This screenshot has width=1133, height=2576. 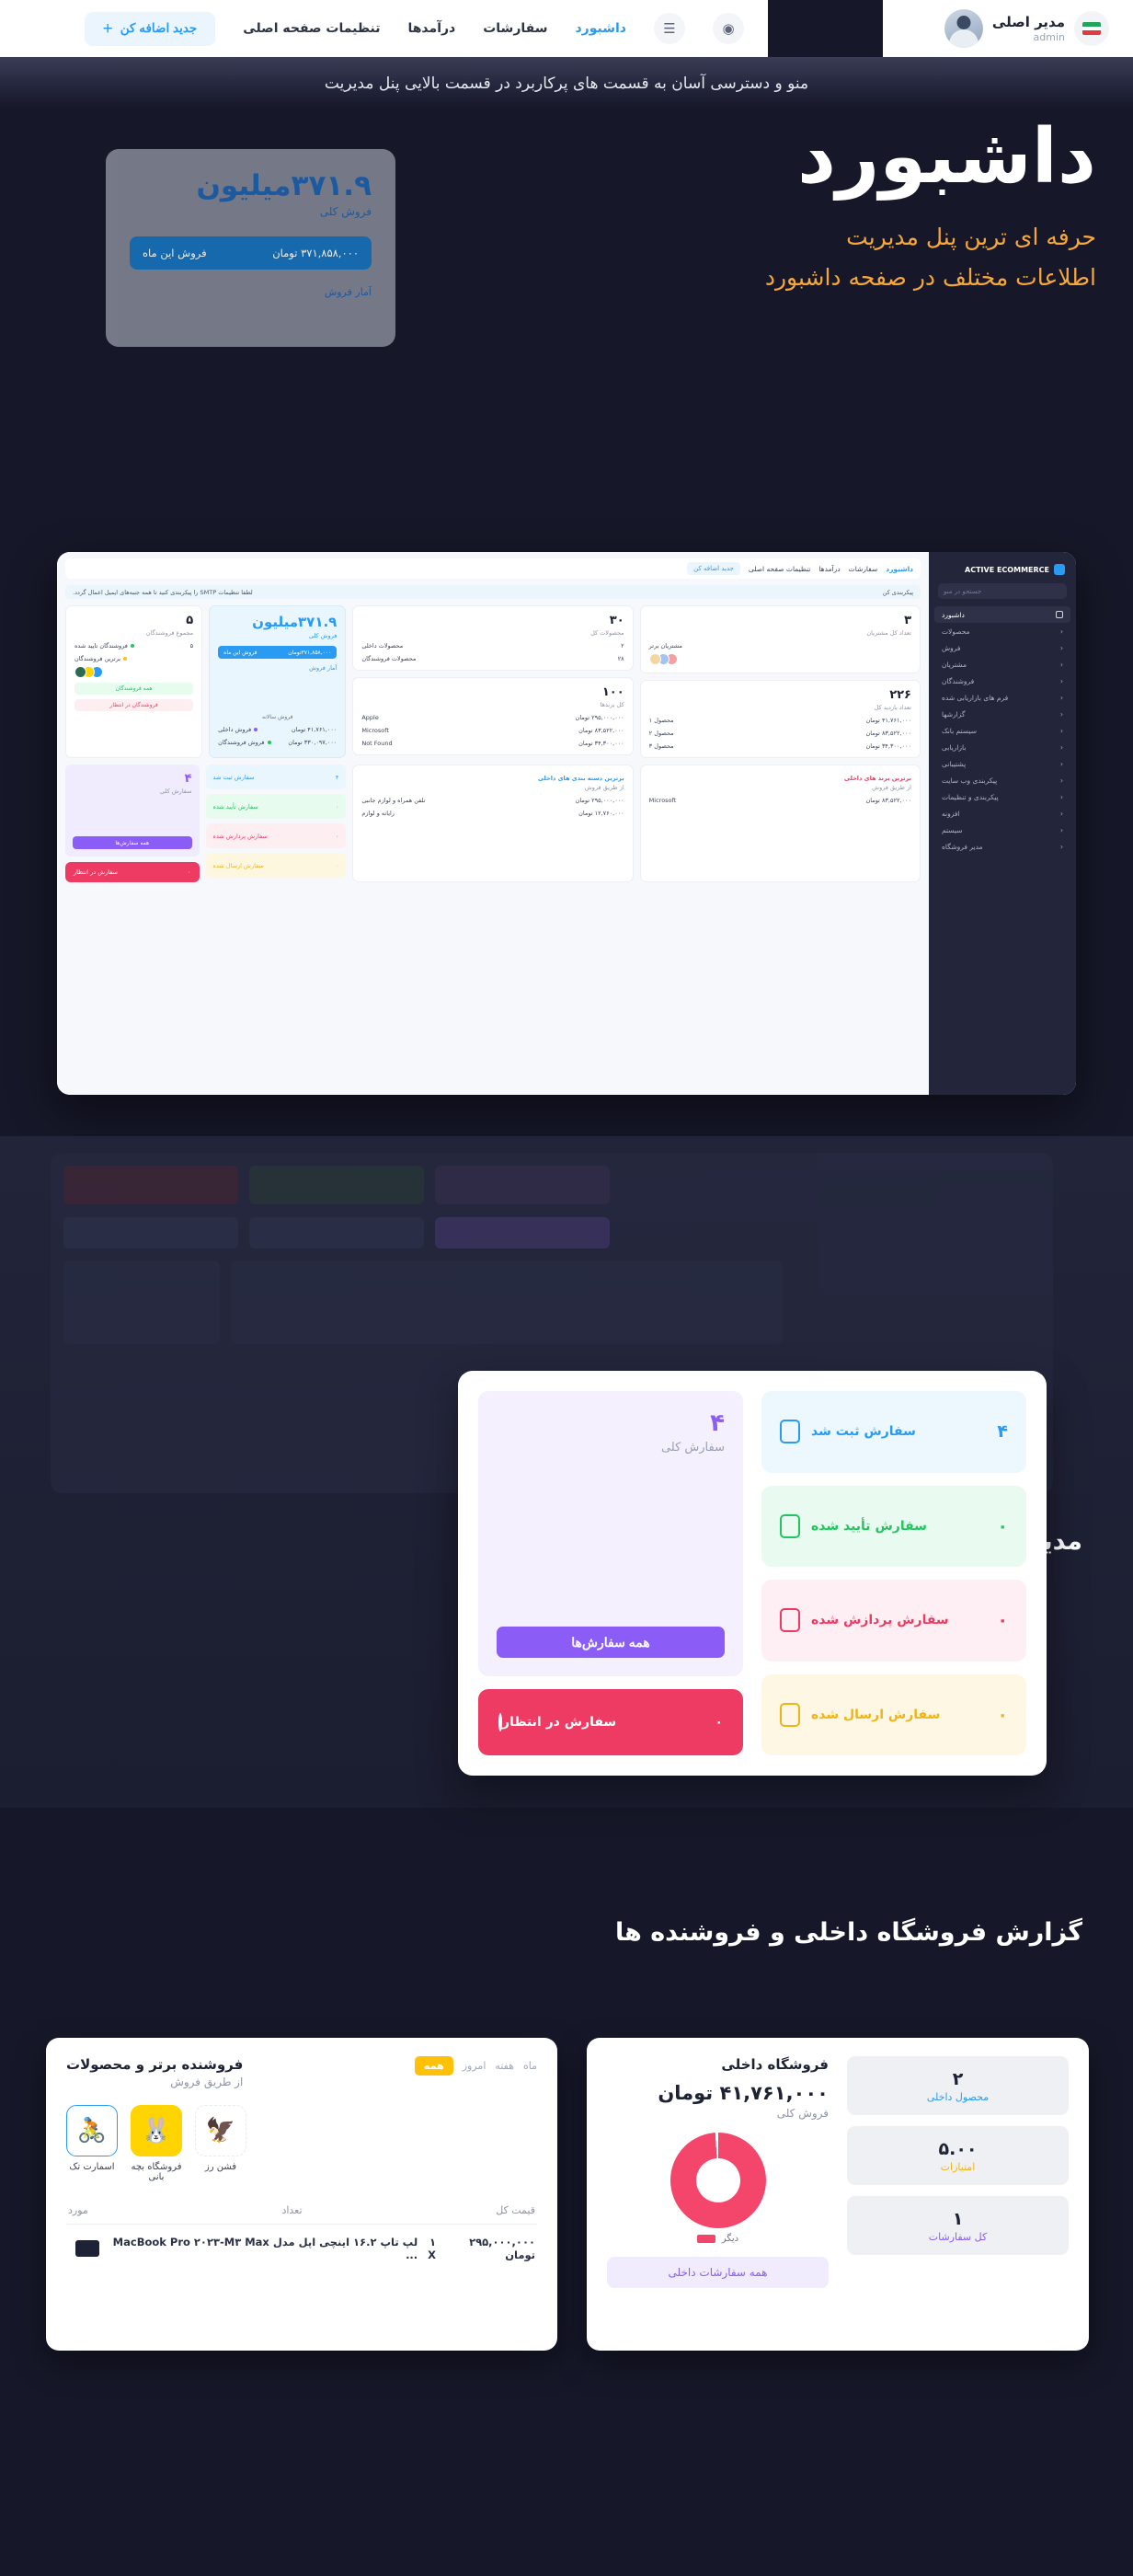 I want to click on order-status-registered: ۴ سفارش ثبت شد, so click(x=893, y=1432).